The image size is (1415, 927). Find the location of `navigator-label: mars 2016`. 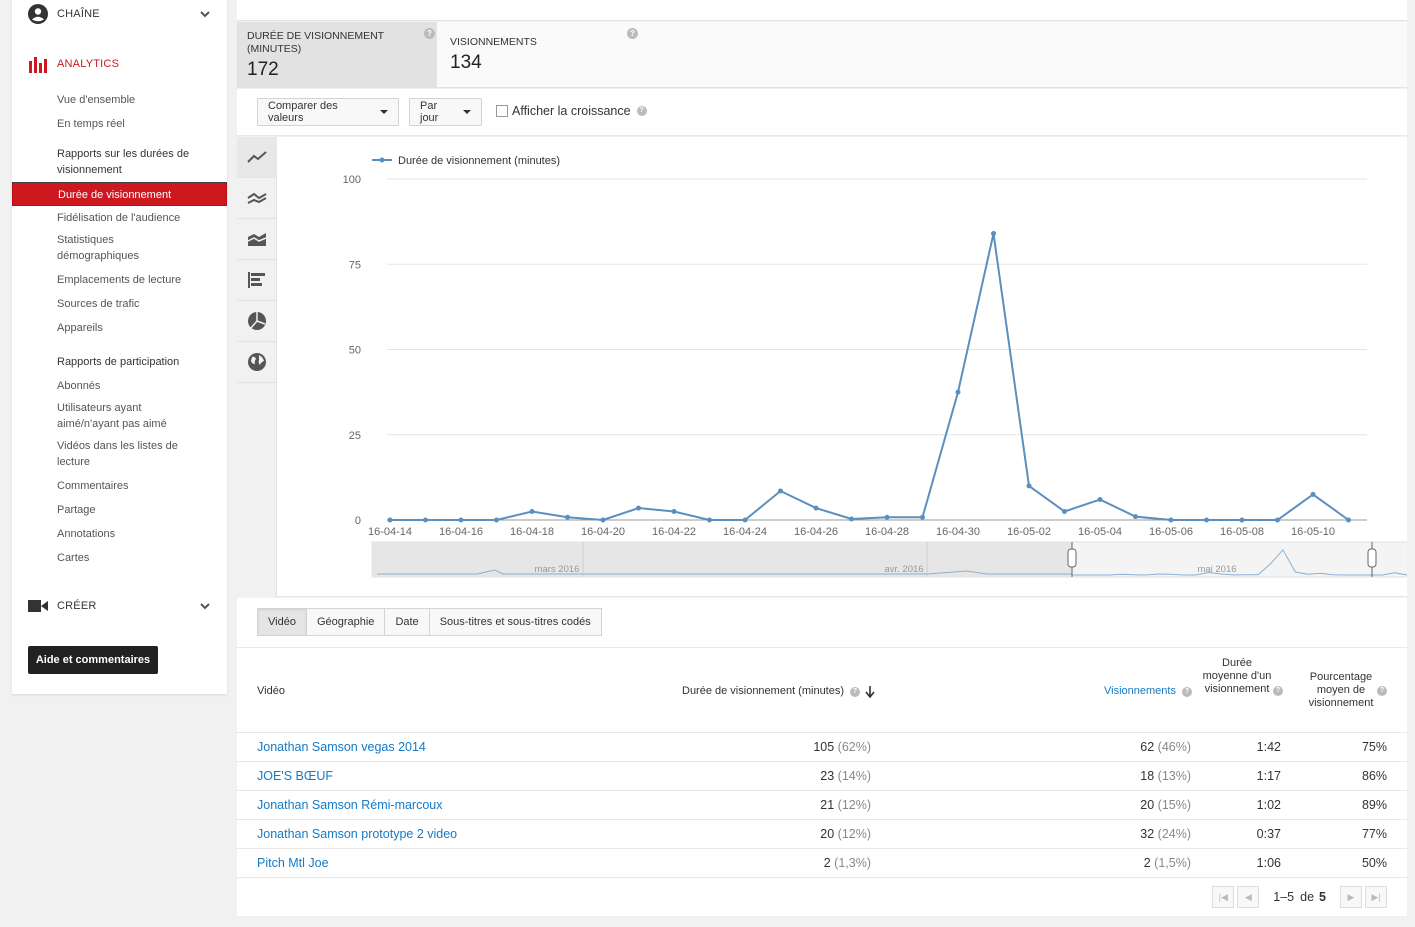

navigator-label: mars 2016 is located at coordinates (557, 569).